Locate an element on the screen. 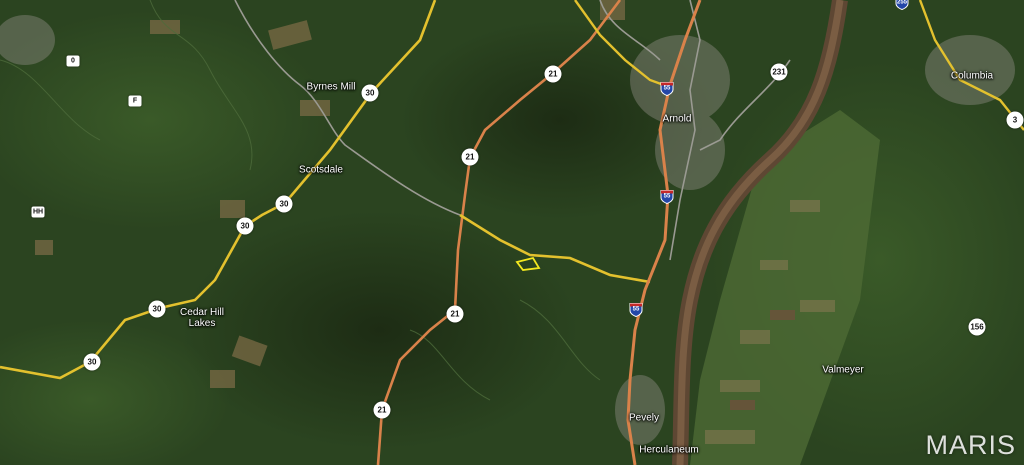 The width and height of the screenshot is (1024, 465). label-cedar-hill-lakes-line1: Cedar Hill is located at coordinates (202, 312).